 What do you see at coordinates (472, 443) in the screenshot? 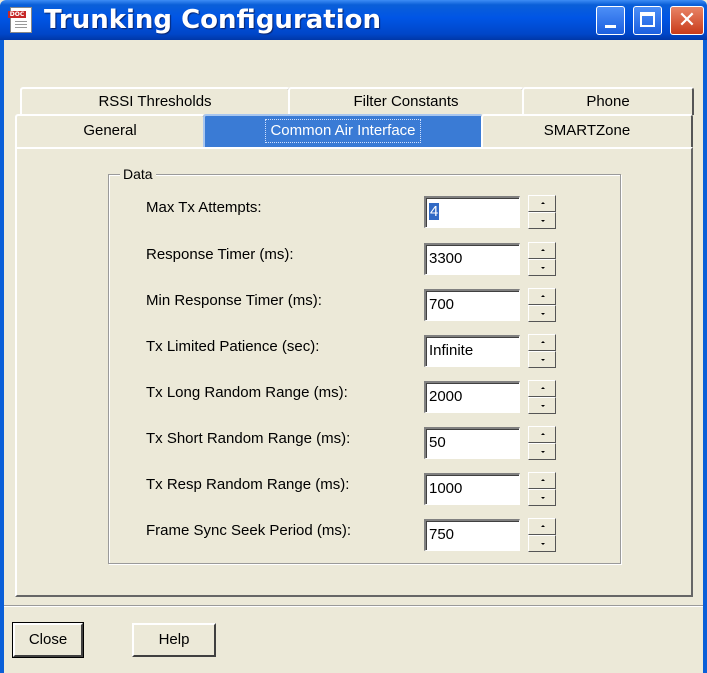
I see `tx-short-random-range-input: 50` at bounding box center [472, 443].